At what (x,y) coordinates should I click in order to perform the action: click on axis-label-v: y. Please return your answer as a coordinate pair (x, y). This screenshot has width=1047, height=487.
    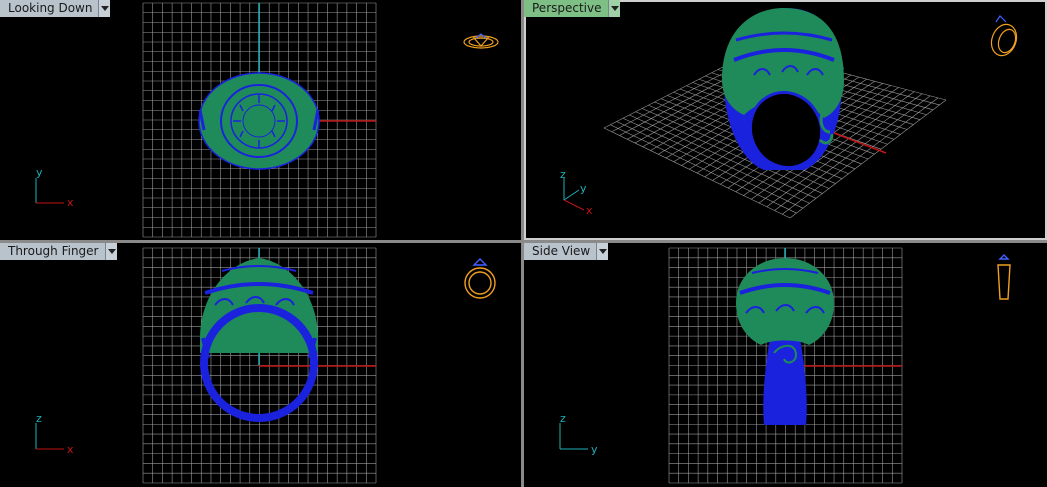
    Looking at the image, I should click on (39, 172).